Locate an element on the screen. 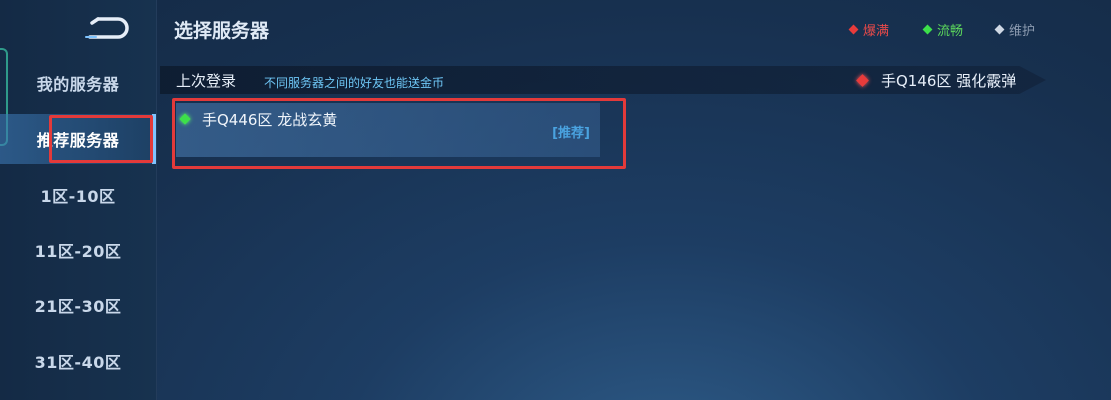 The width and height of the screenshot is (1111, 400). legend-label: 维护 is located at coordinates (1022, 31).